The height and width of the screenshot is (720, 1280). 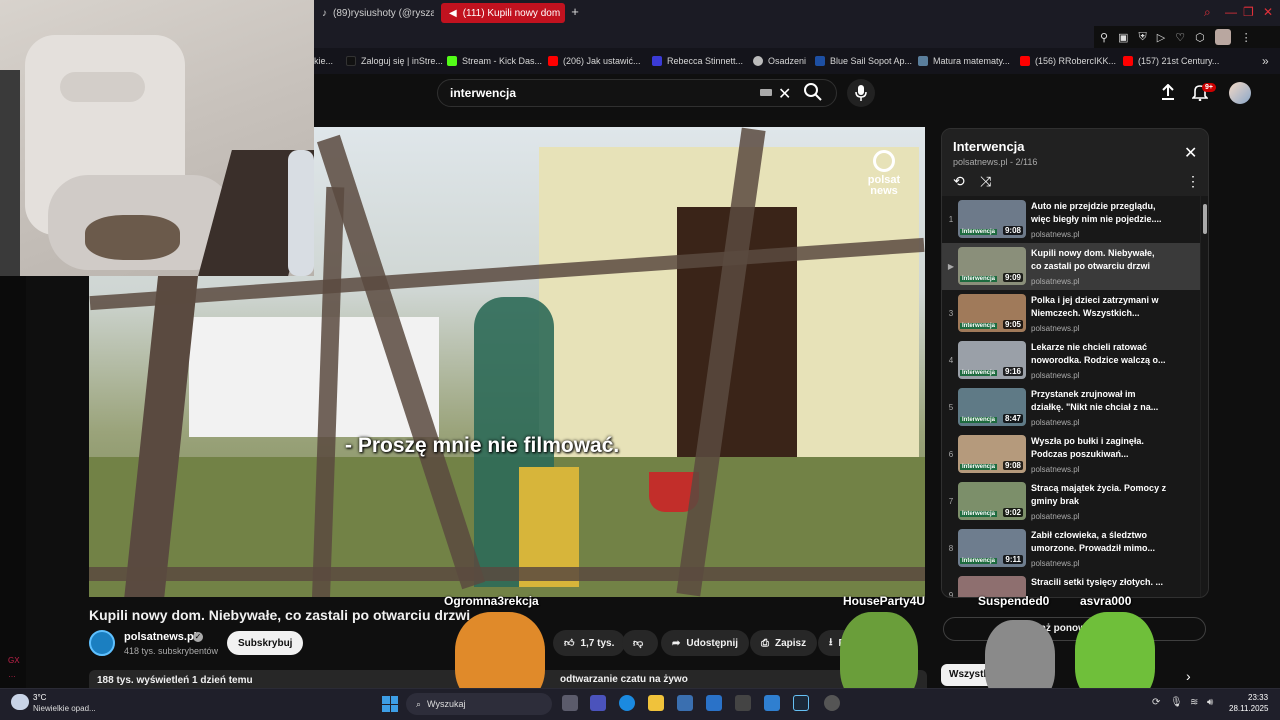 What do you see at coordinates (705, 643) in the screenshot?
I see `share-button: ➦ Udostępnij` at bounding box center [705, 643].